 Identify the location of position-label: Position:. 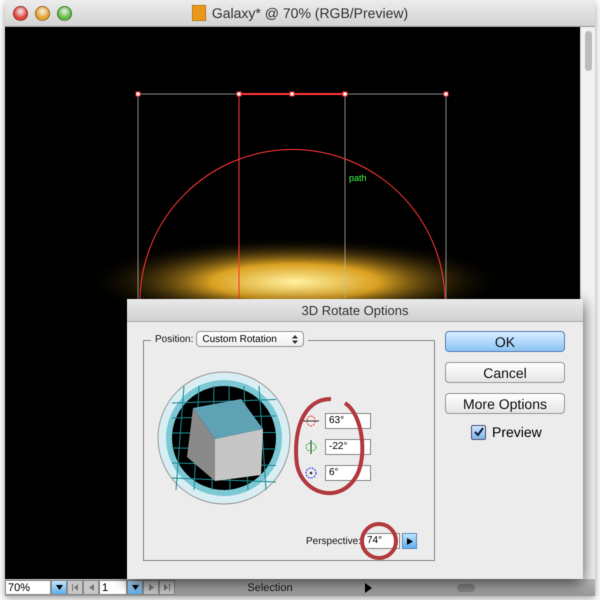
(174, 339).